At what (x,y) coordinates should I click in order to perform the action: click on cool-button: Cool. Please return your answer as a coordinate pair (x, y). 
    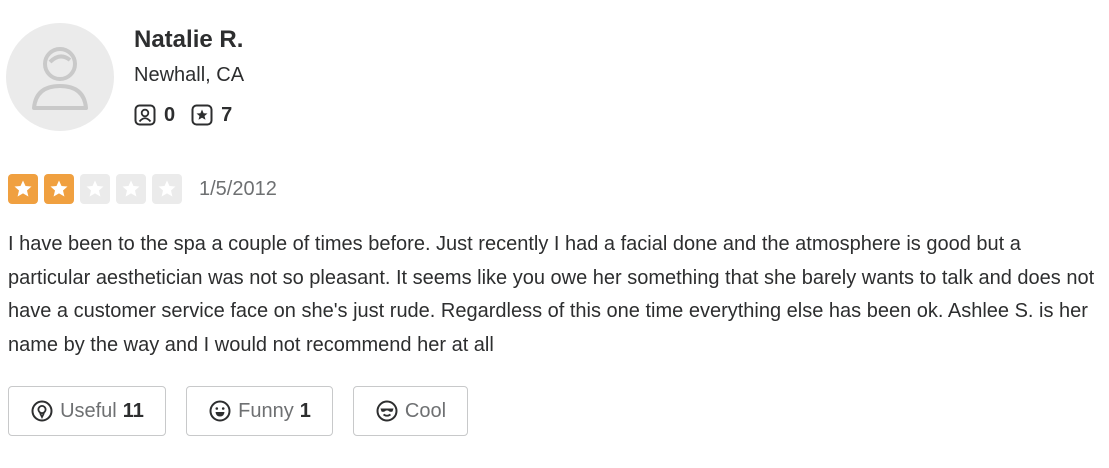
    Looking at the image, I should click on (410, 411).